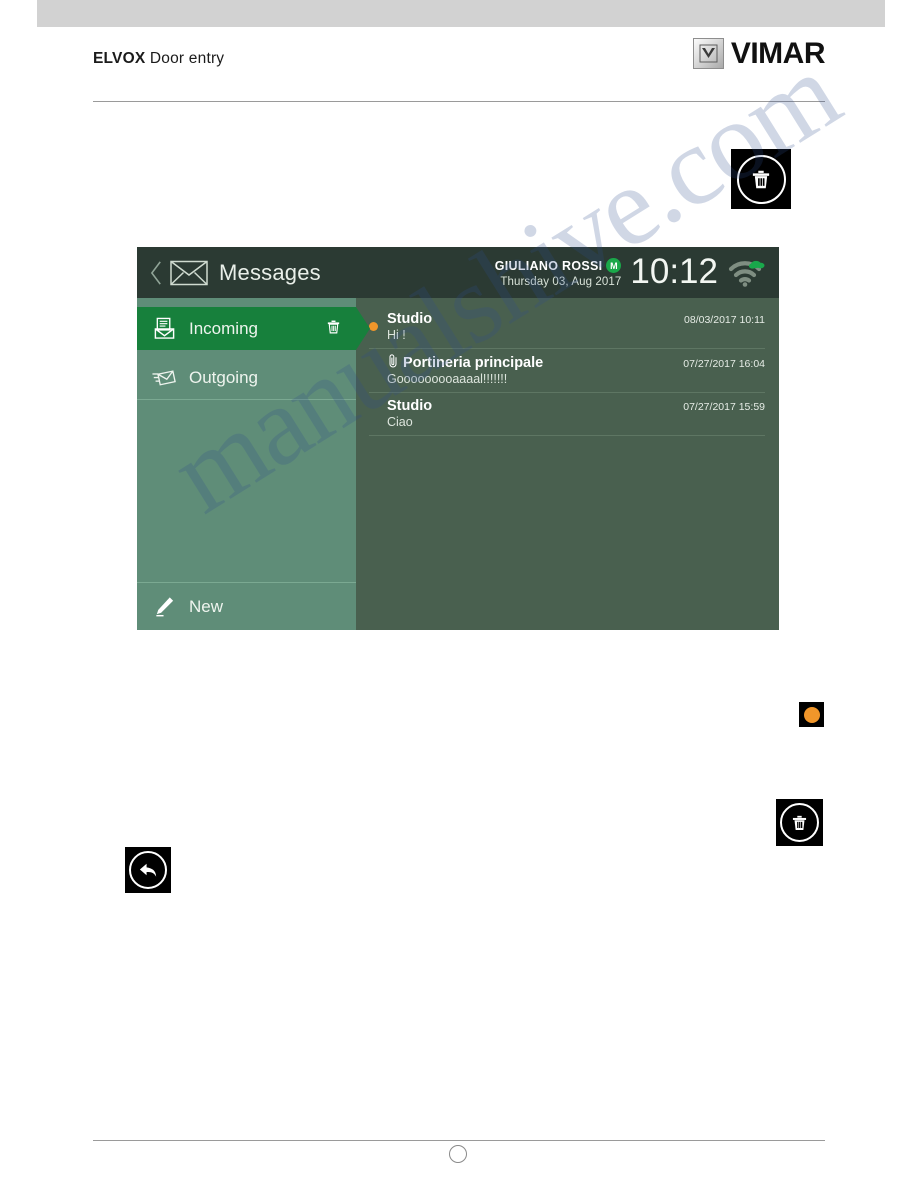 Image resolution: width=918 pixels, height=1188 pixels. What do you see at coordinates (333, 329) in the screenshot?
I see `delete-incoming-trash-icon` at bounding box center [333, 329].